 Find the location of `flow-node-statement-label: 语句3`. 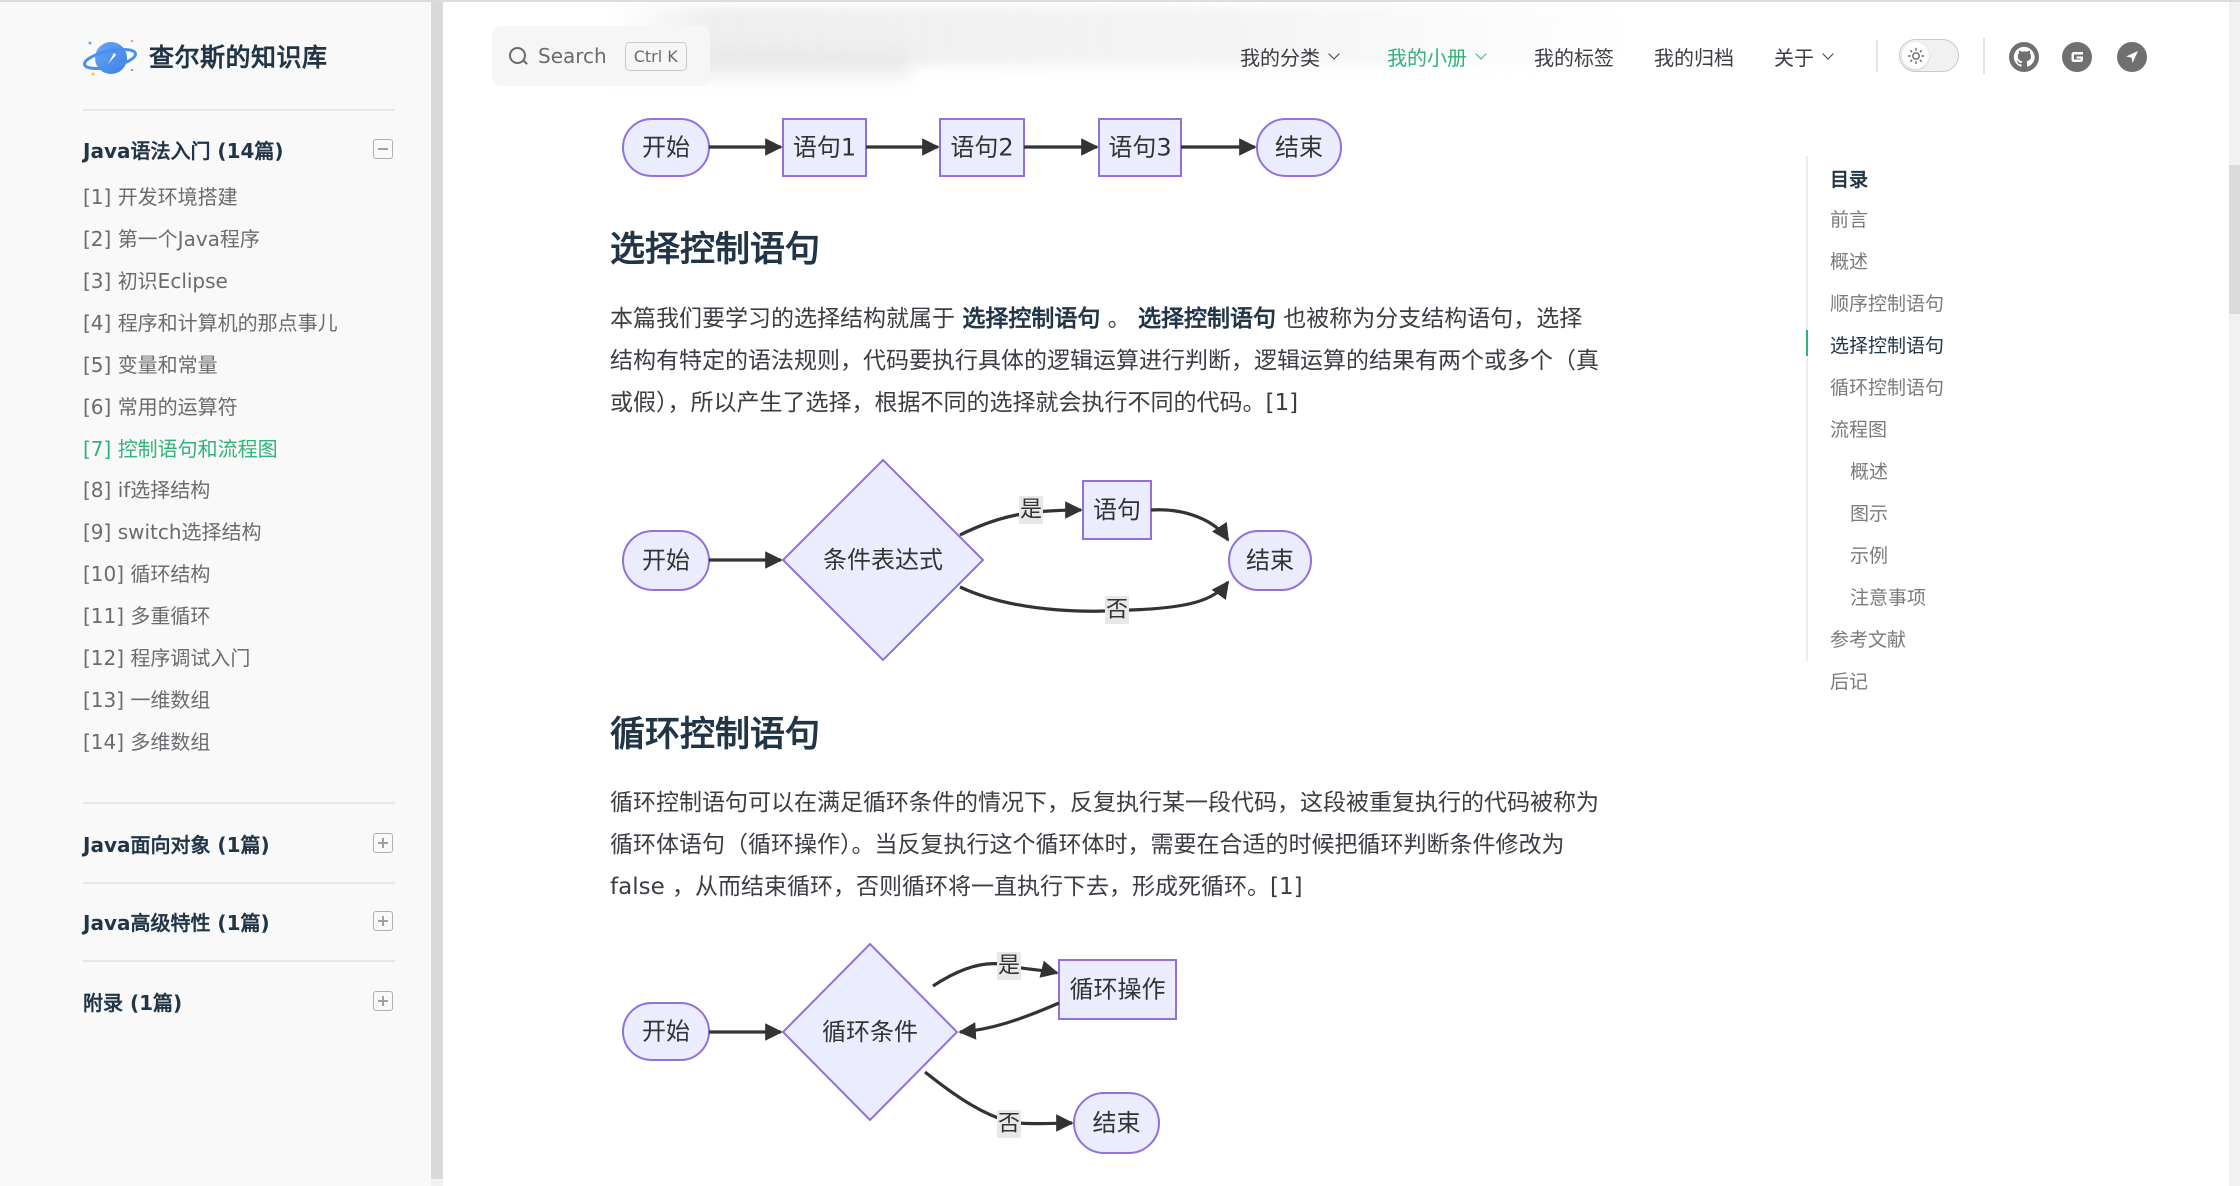

flow-node-statement-label: 语句3 is located at coordinates (1139, 148).